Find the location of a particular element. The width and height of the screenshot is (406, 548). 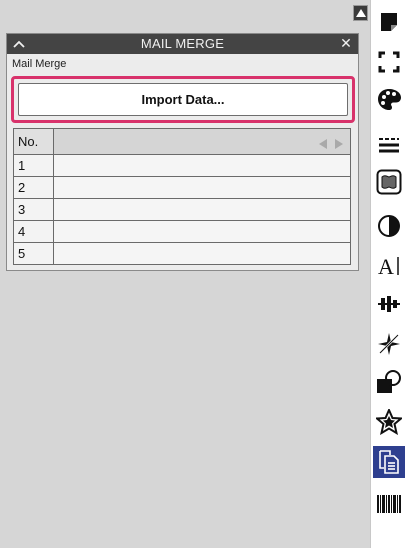

star-icon is located at coordinates (389, 422).